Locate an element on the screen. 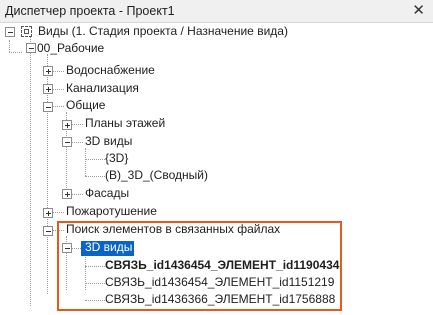 The width and height of the screenshot is (433, 315). tree-item-sewerage: Канализация is located at coordinates (102, 88).